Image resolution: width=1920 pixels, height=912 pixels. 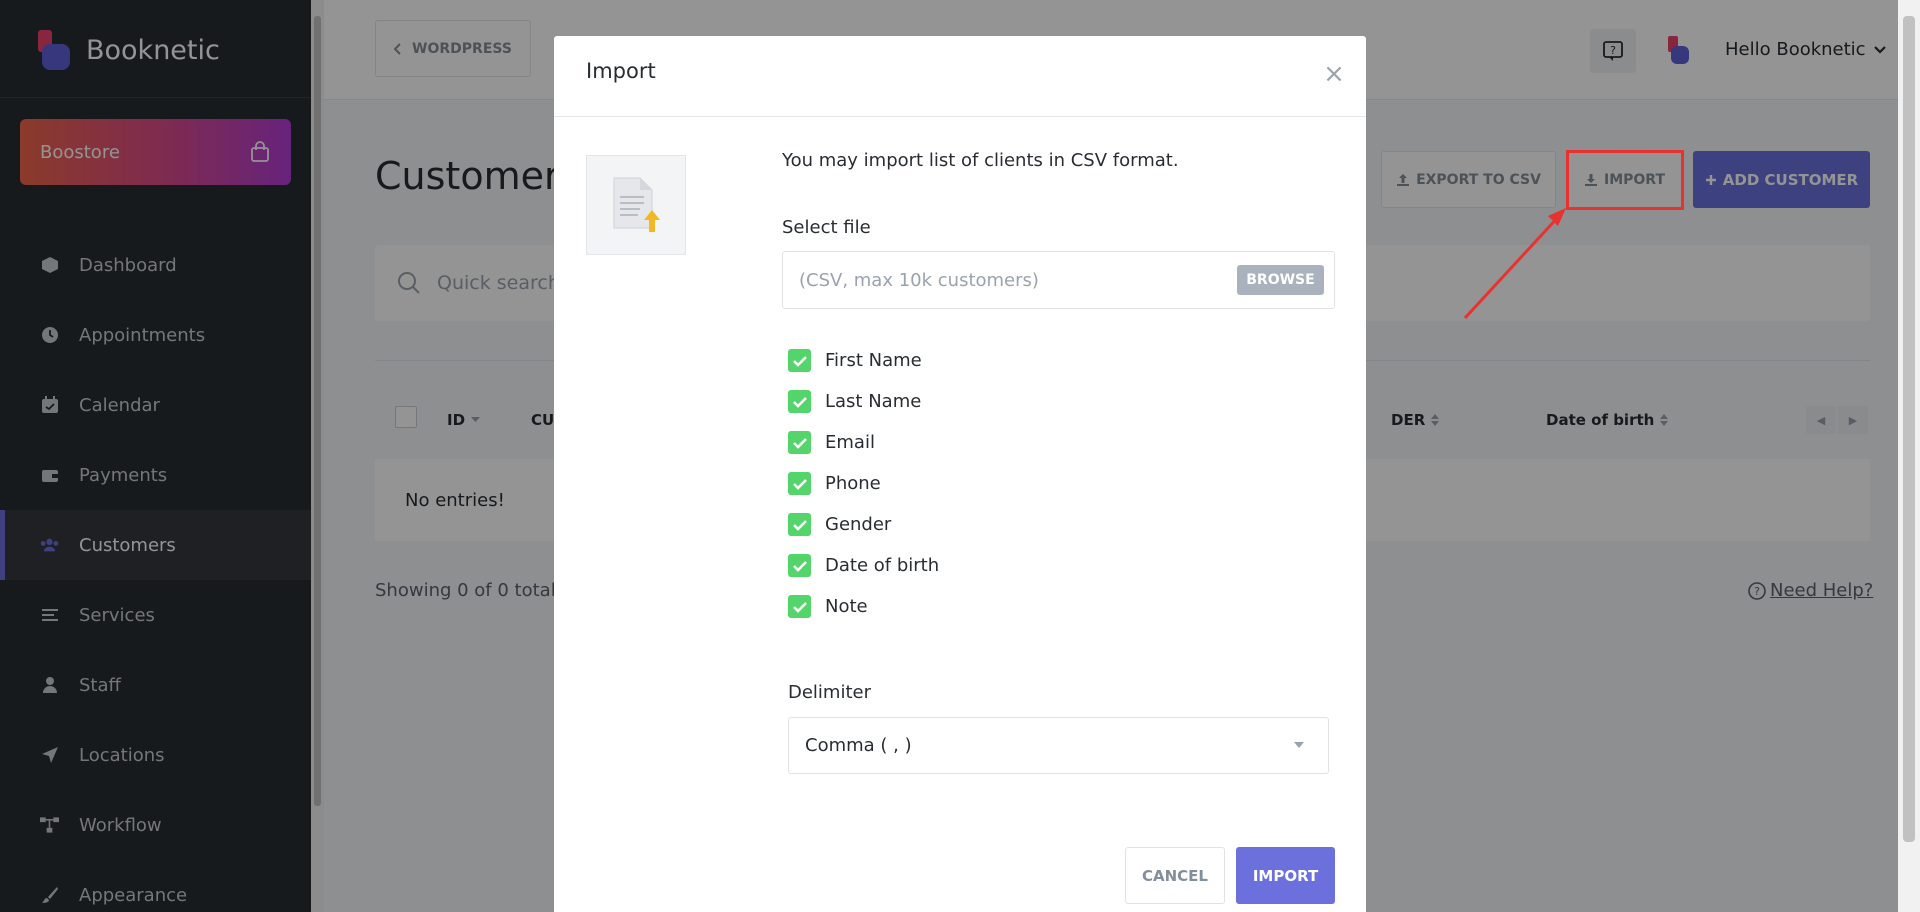 I want to click on file-input-placeholder: (CSV, max 10k customers), so click(x=919, y=280).